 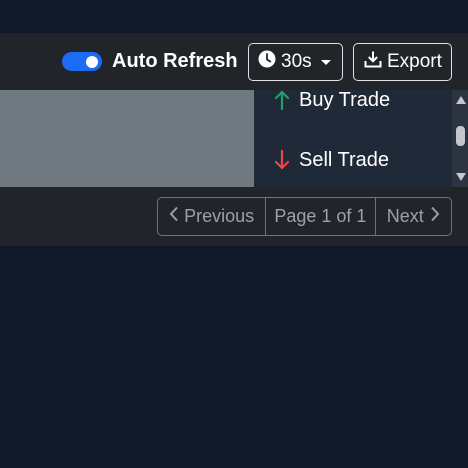 I want to click on modal-backdrop, so click(x=127, y=138).